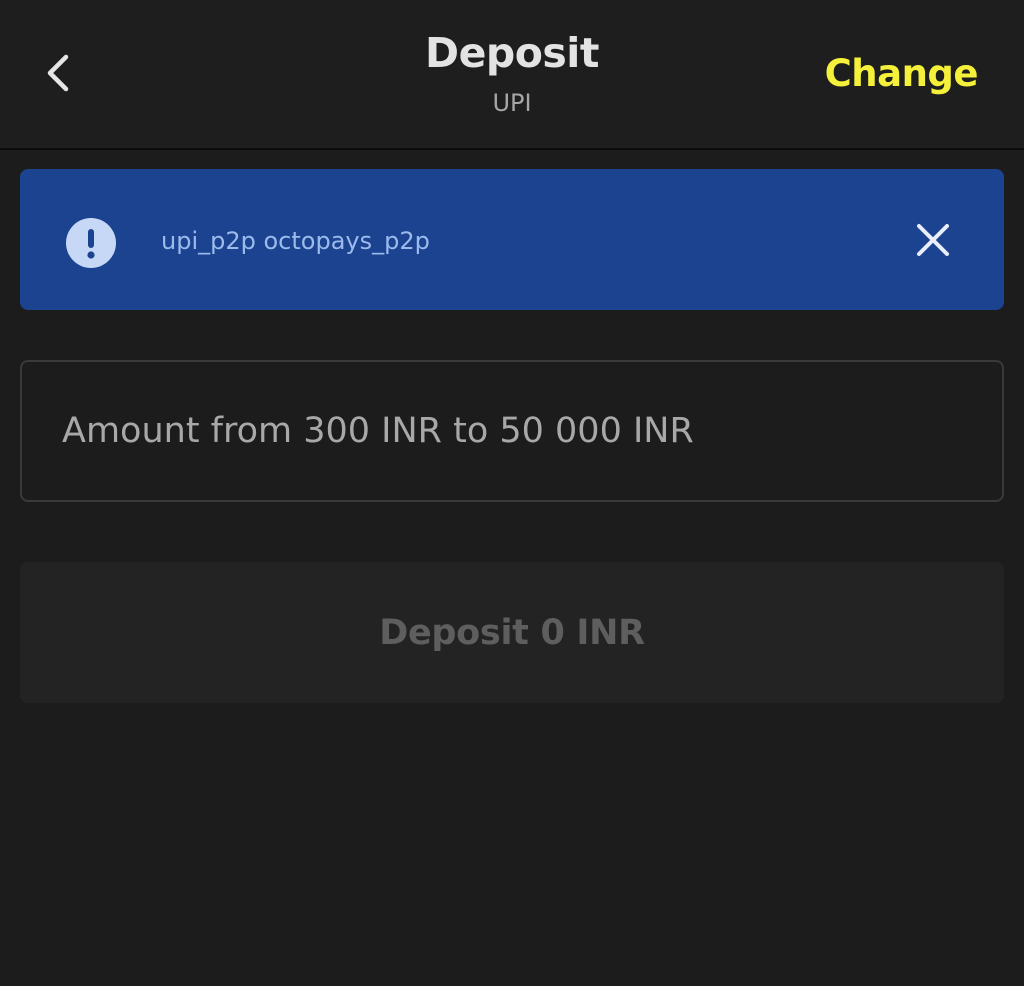 The height and width of the screenshot is (986, 1024). I want to click on info-banner: upi_p2p octopays_p2p, so click(512, 239).